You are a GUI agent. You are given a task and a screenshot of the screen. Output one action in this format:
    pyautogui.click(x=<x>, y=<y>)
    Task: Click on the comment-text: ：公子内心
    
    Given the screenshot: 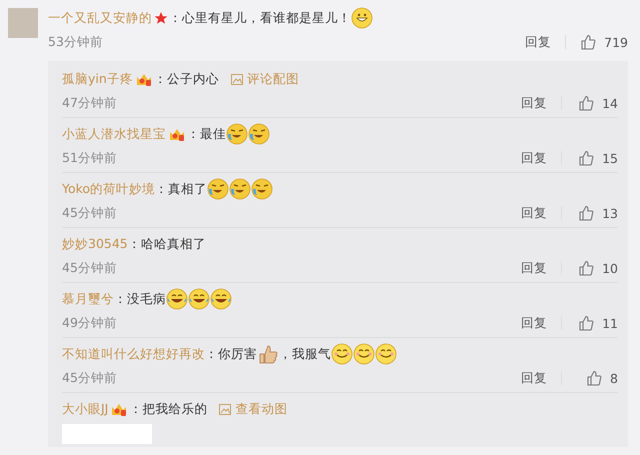 What is the action you would take?
    pyautogui.click(x=186, y=79)
    